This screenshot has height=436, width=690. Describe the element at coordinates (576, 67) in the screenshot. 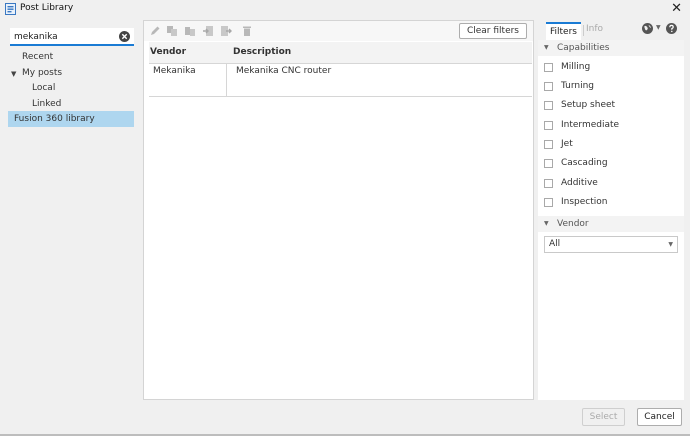

I see `capability-label: Milling` at that location.